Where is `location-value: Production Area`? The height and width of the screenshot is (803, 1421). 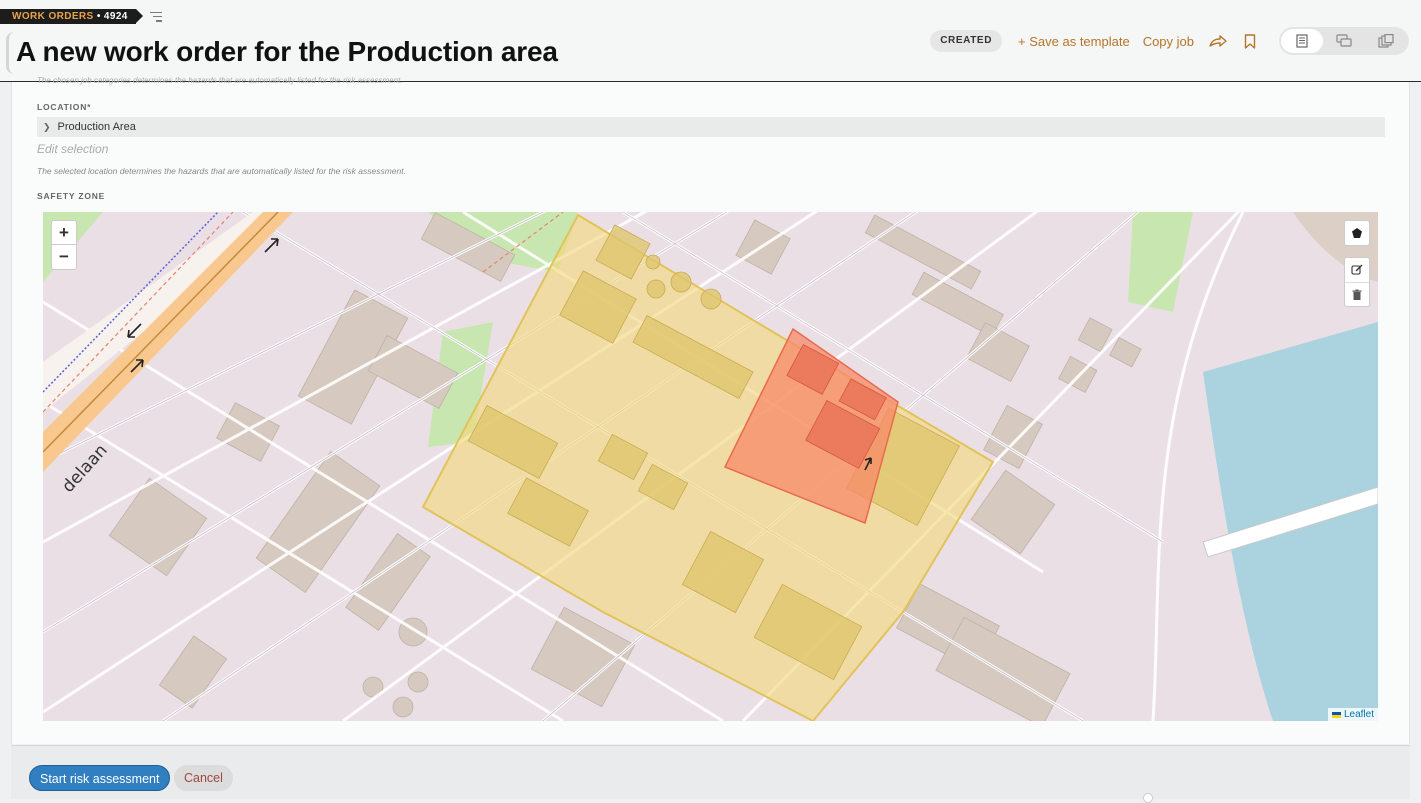
location-value: Production Area is located at coordinates (96, 127).